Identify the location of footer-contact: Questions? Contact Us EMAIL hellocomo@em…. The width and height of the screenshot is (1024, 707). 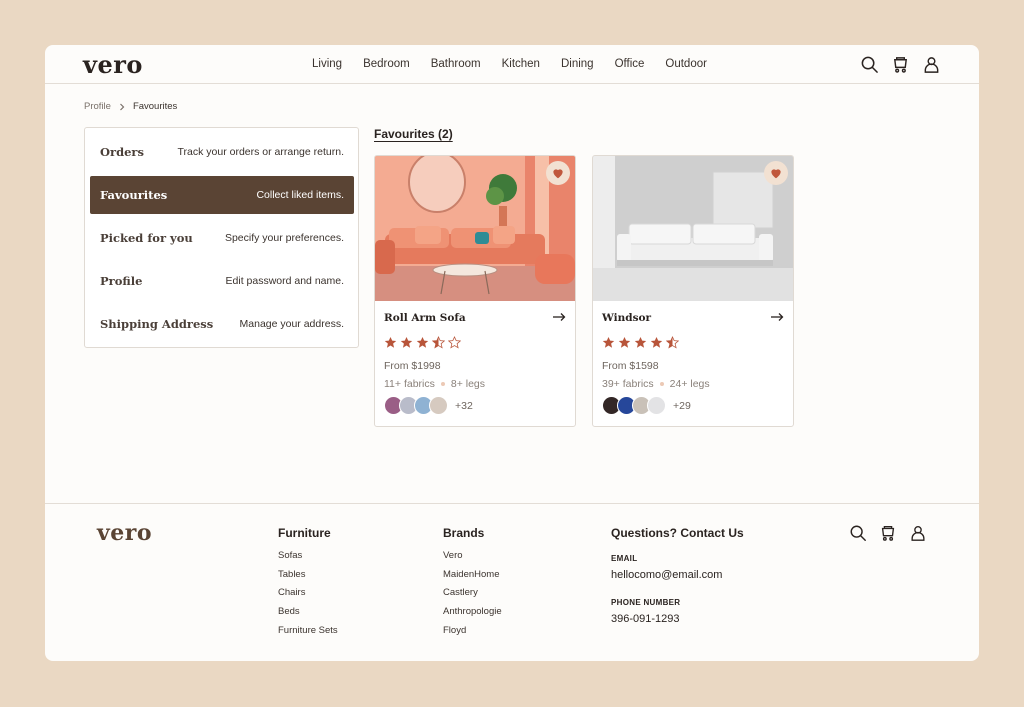
(677, 575).